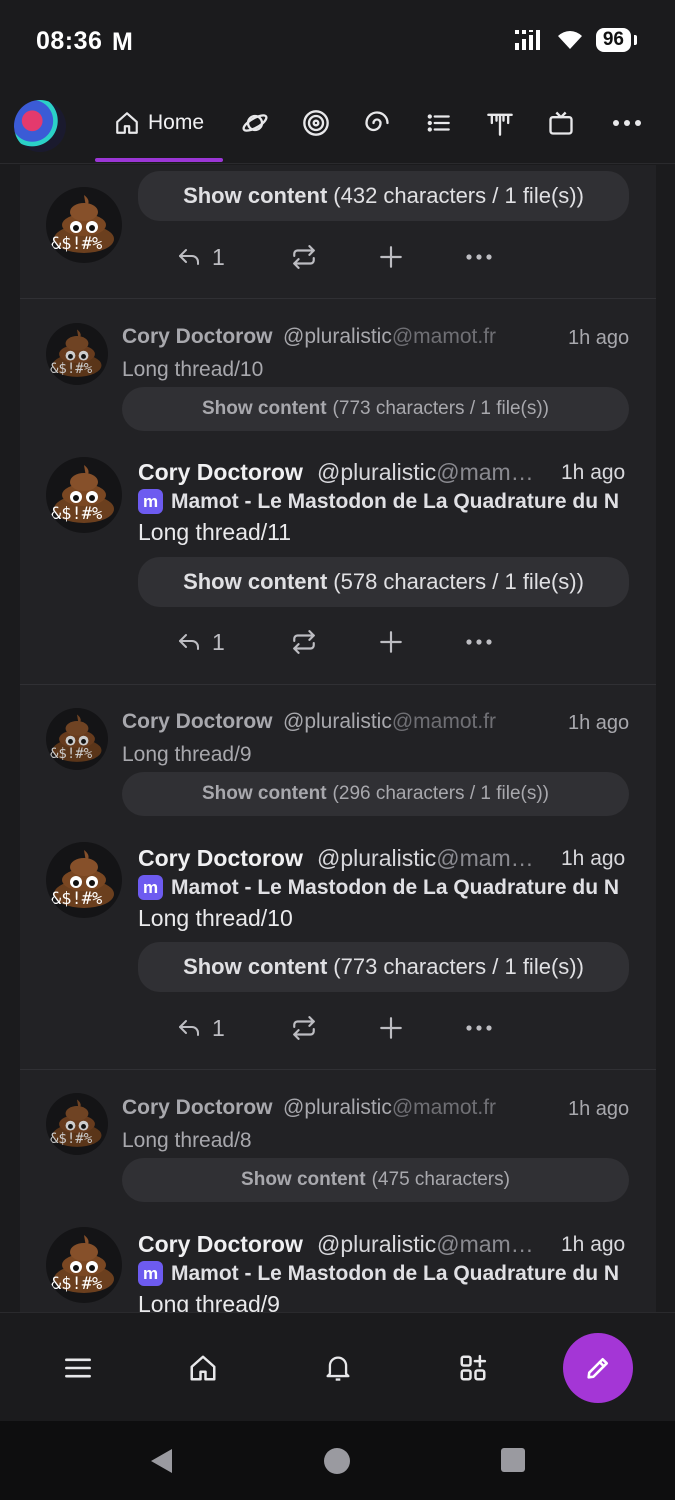 The height and width of the screenshot is (1500, 675). What do you see at coordinates (616, 40) in the screenshot?
I see `battery-indicator: 96` at bounding box center [616, 40].